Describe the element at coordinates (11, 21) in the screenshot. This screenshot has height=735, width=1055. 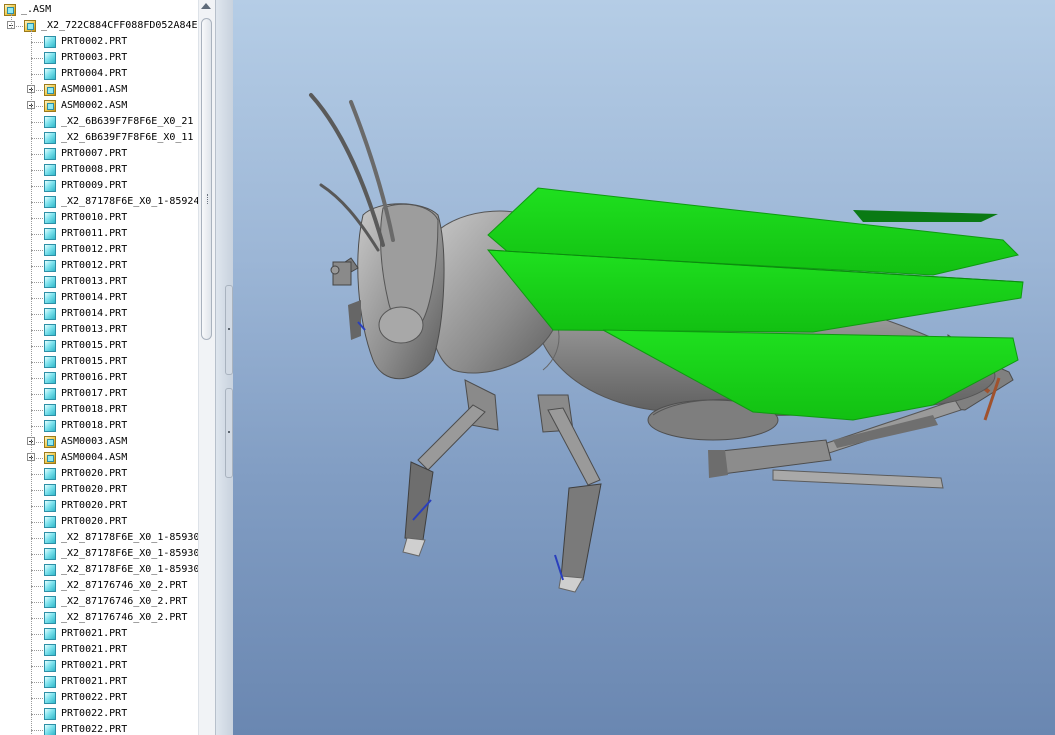
I see `tree-guide-line` at that location.